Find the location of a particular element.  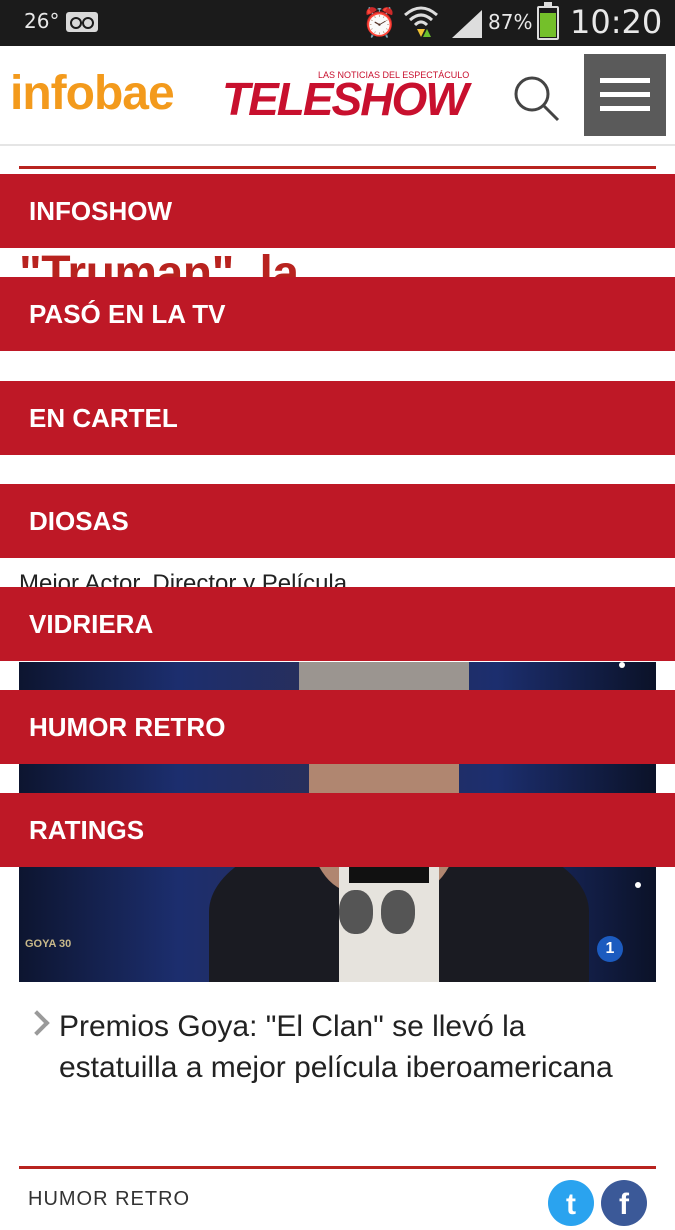

battery-percent: 87% is located at coordinates (510, 22).